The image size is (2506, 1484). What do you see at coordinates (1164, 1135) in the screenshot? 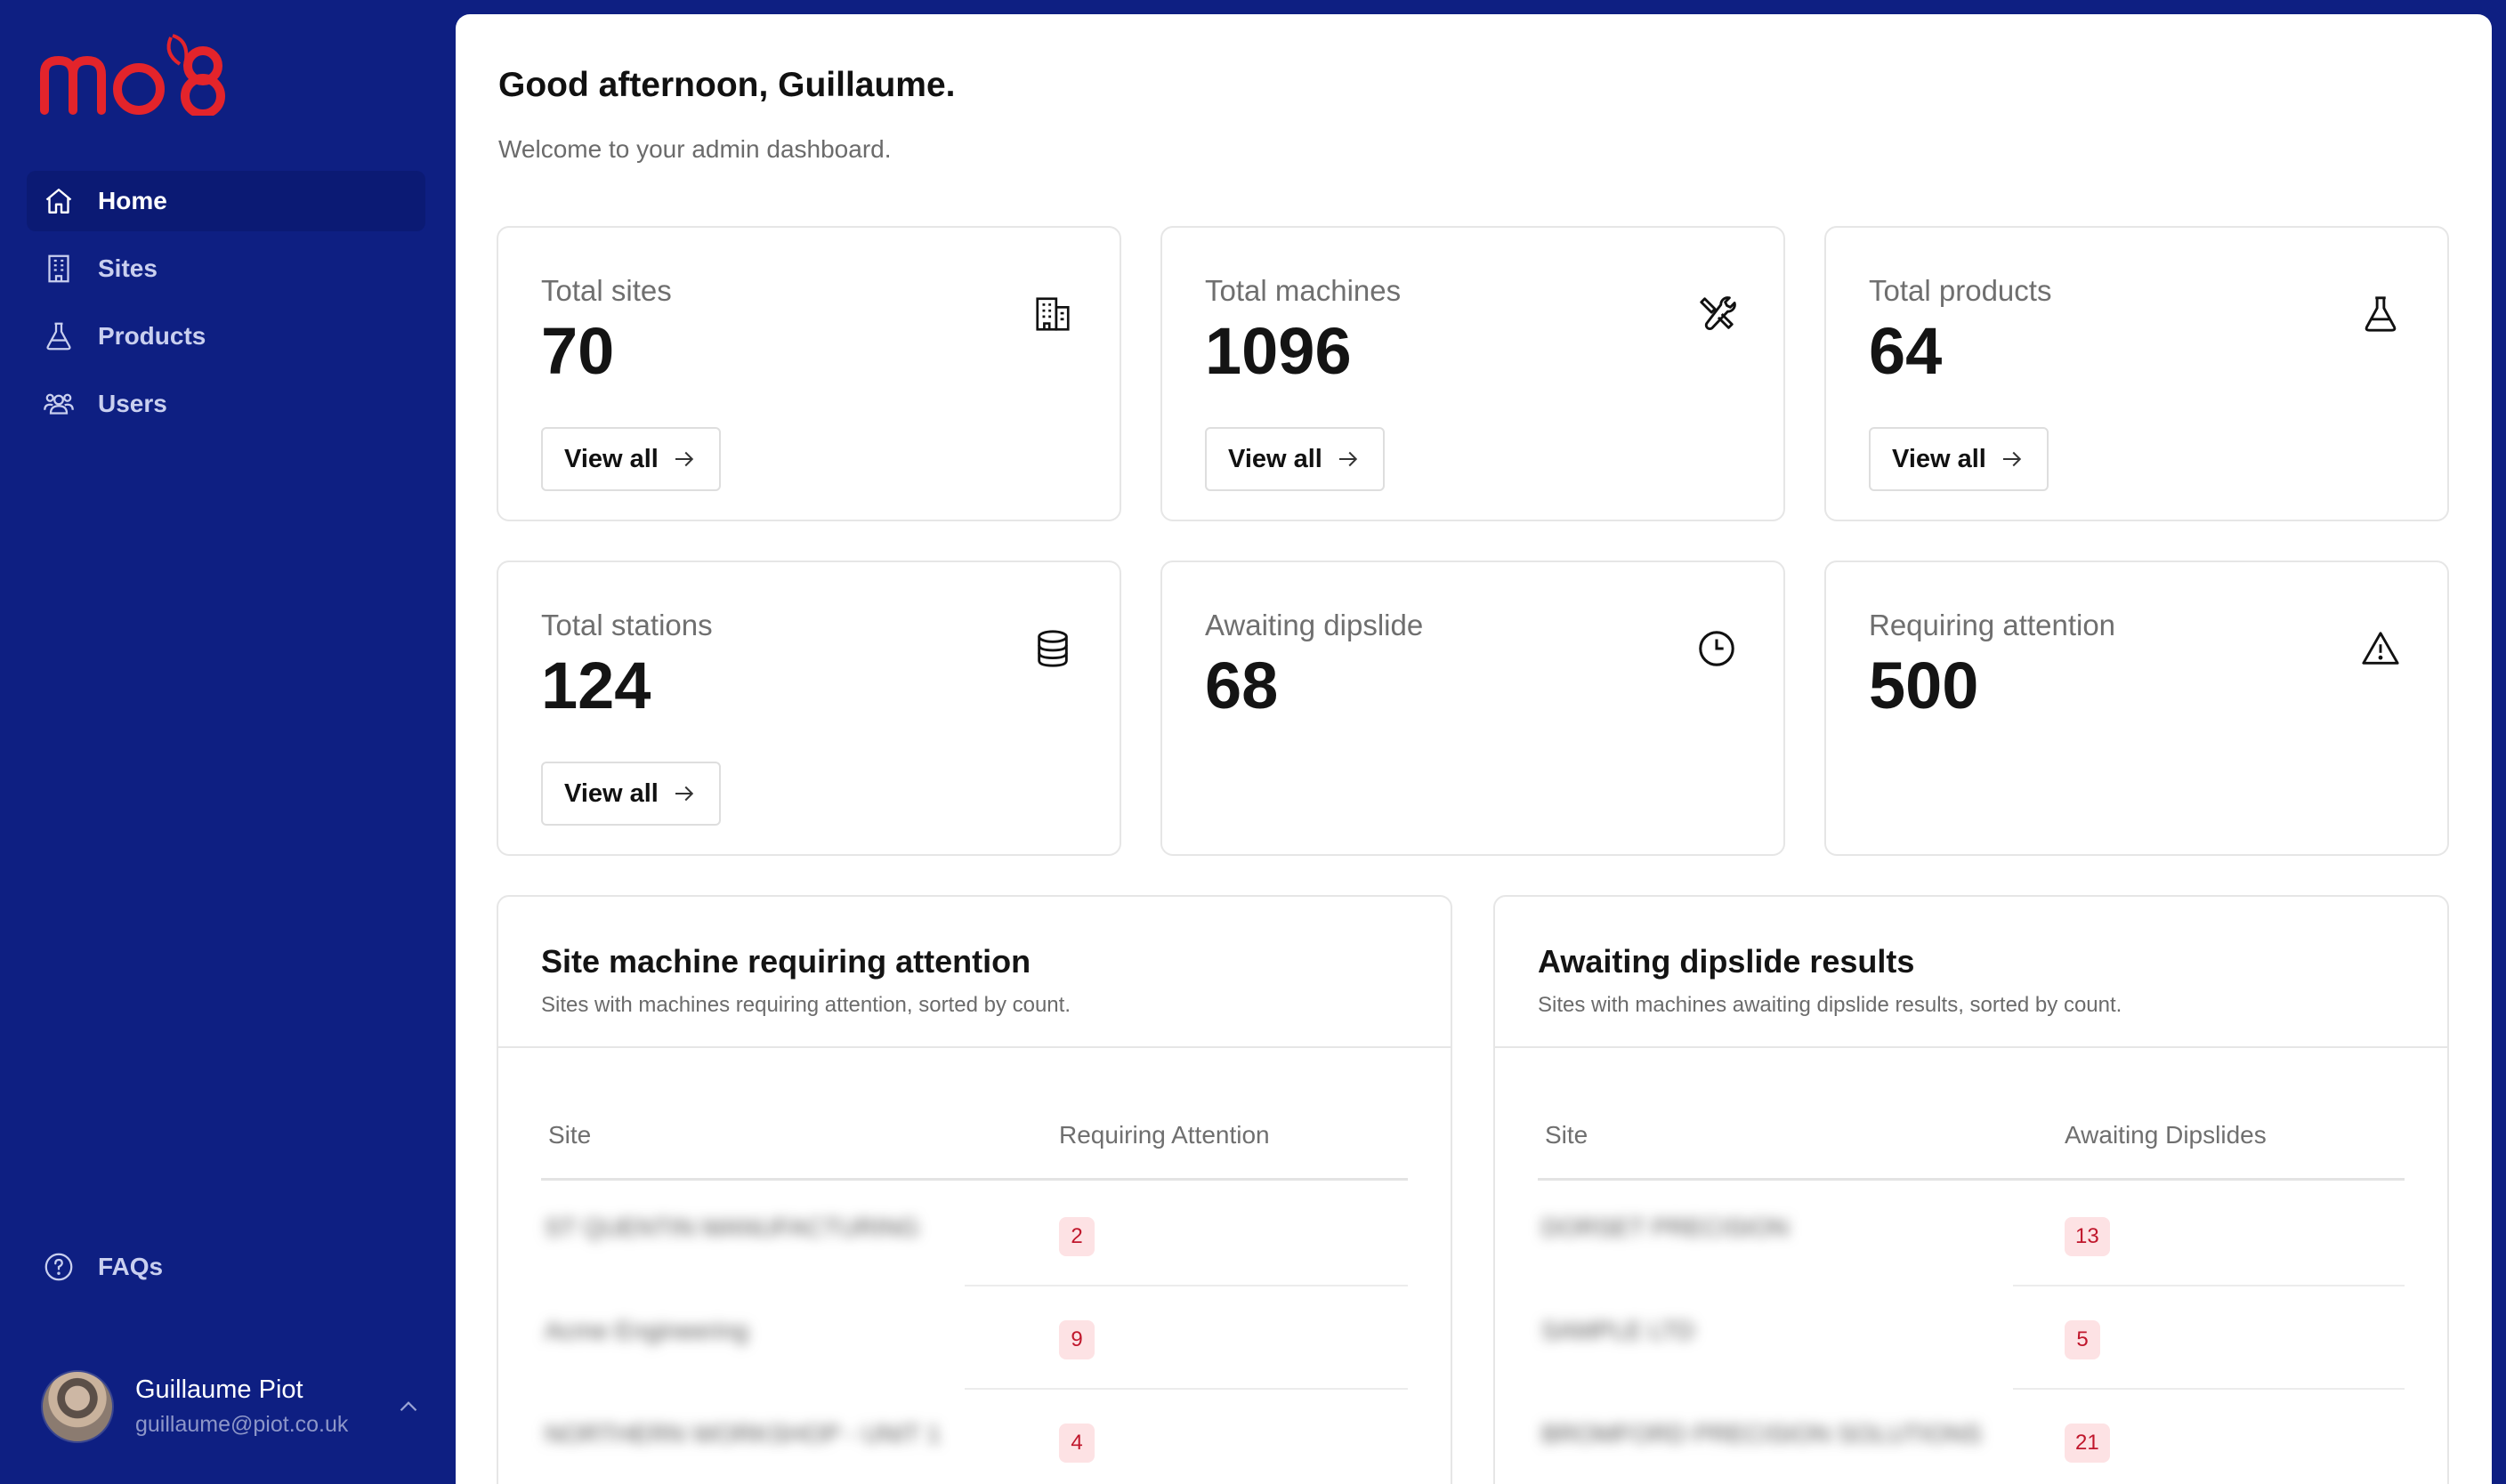
I see `column-header-count: Requiring Attention` at bounding box center [1164, 1135].